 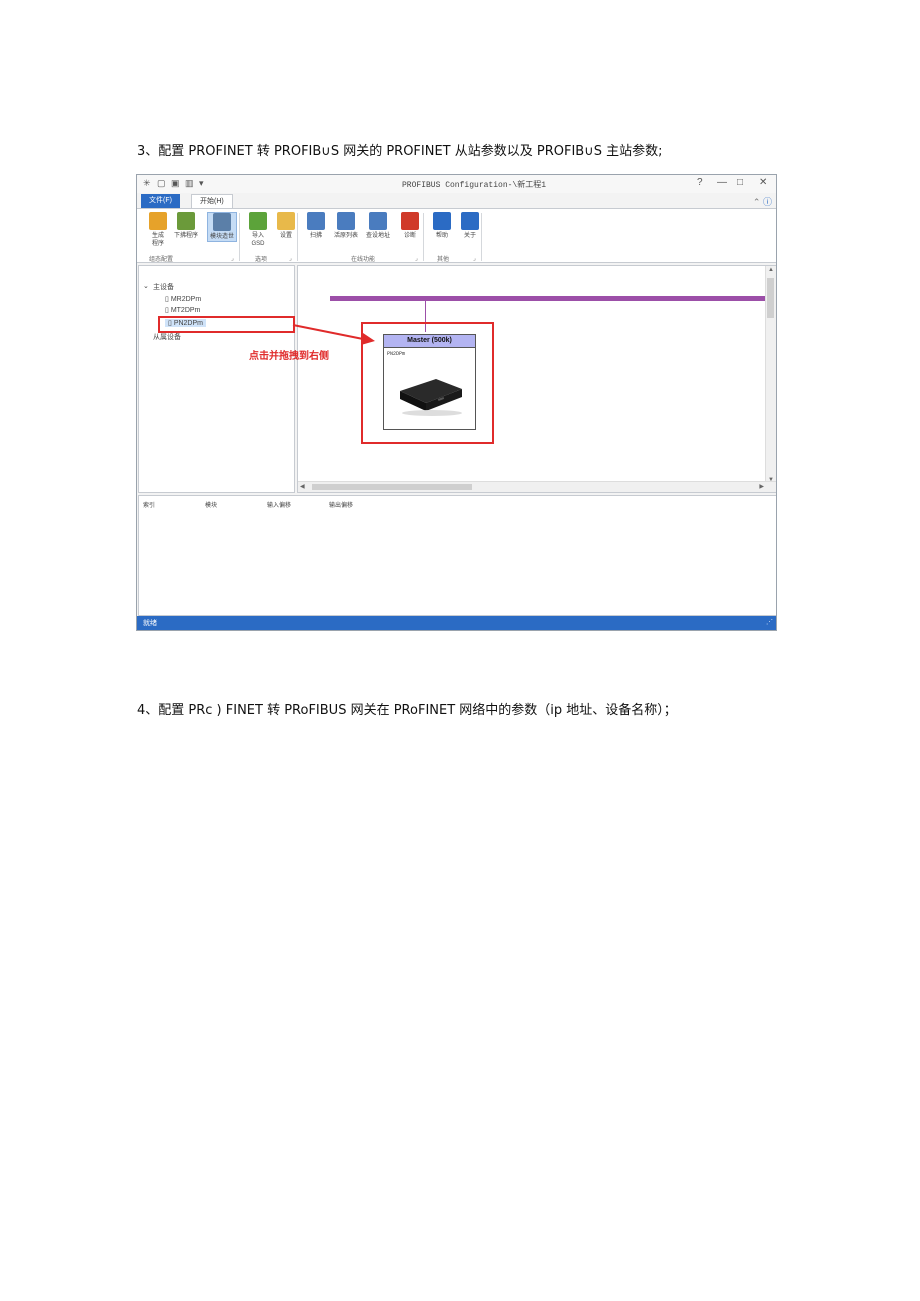 What do you see at coordinates (163, 287) in the screenshot?
I see `tree-node-master: 主设备` at bounding box center [163, 287].